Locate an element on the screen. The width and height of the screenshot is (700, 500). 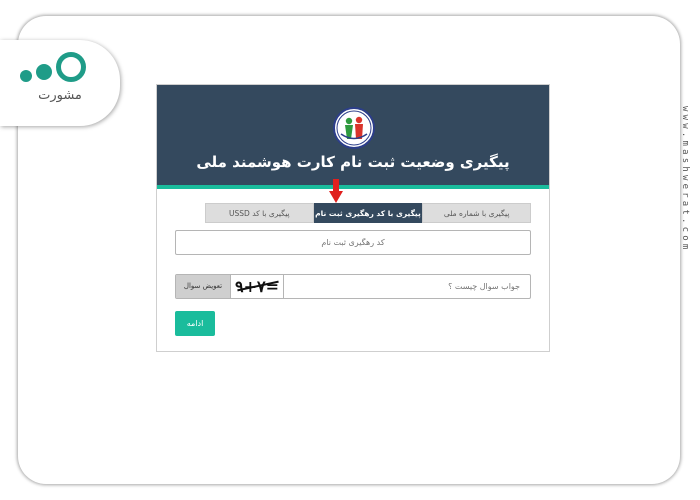
national-emblem-icon is located at coordinates (354, 128).